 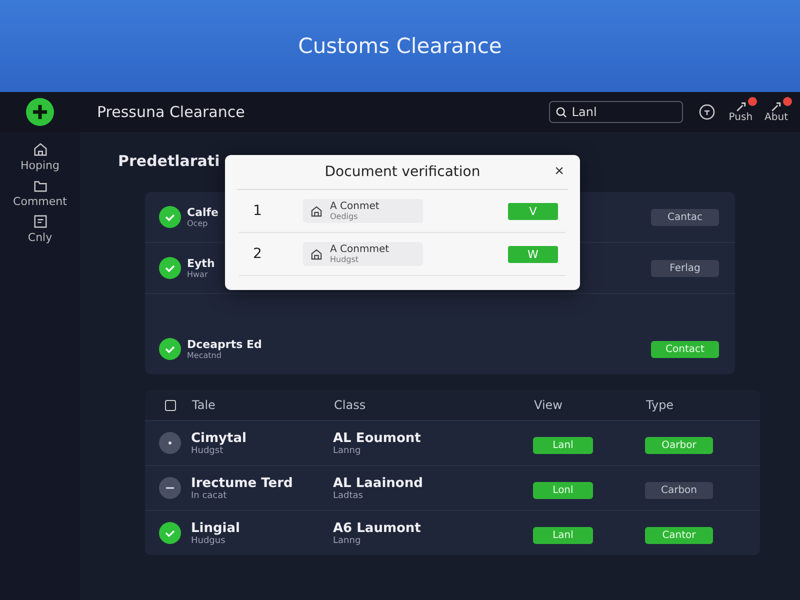 What do you see at coordinates (685, 268) in the screenshot?
I see `contact-button: Ferlag` at bounding box center [685, 268].